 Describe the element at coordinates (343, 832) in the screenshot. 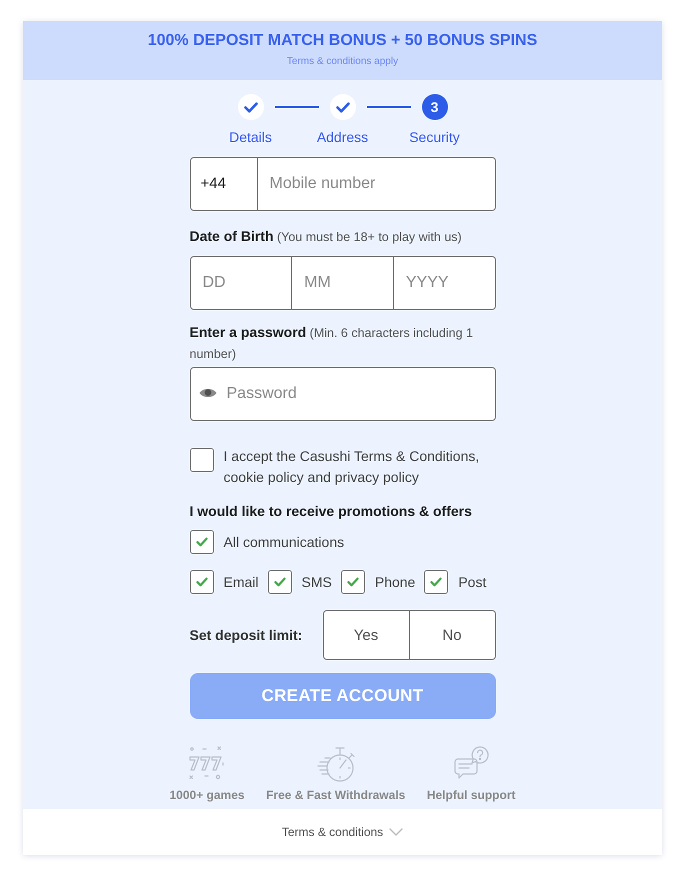

I see `terms-toggle: Terms & conditions` at that location.